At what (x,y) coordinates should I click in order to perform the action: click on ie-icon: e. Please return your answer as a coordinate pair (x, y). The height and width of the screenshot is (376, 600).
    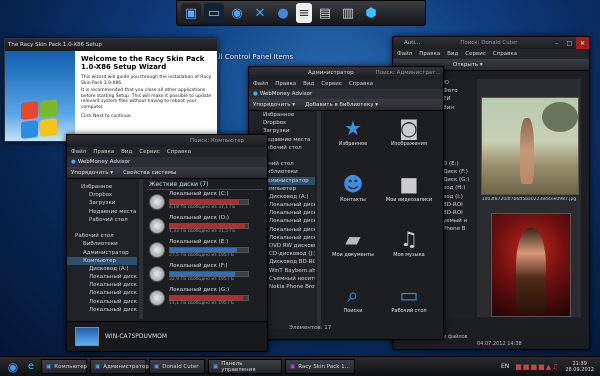
    Looking at the image, I should click on (31, 366).